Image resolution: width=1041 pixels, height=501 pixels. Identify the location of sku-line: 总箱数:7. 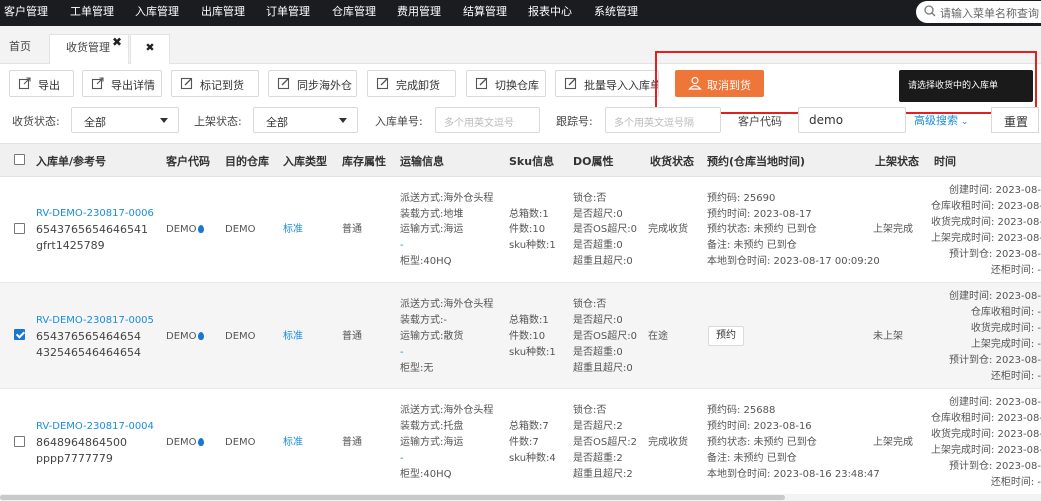
(529, 426).